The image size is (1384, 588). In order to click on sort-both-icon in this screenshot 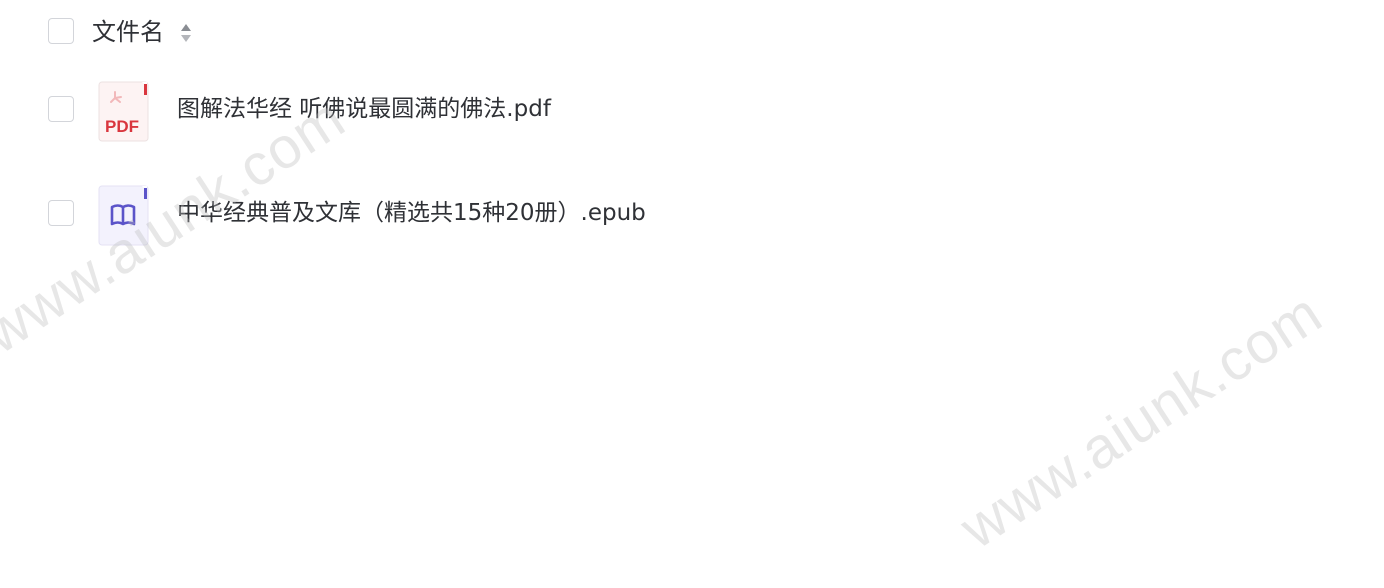, I will do `click(186, 33)`.